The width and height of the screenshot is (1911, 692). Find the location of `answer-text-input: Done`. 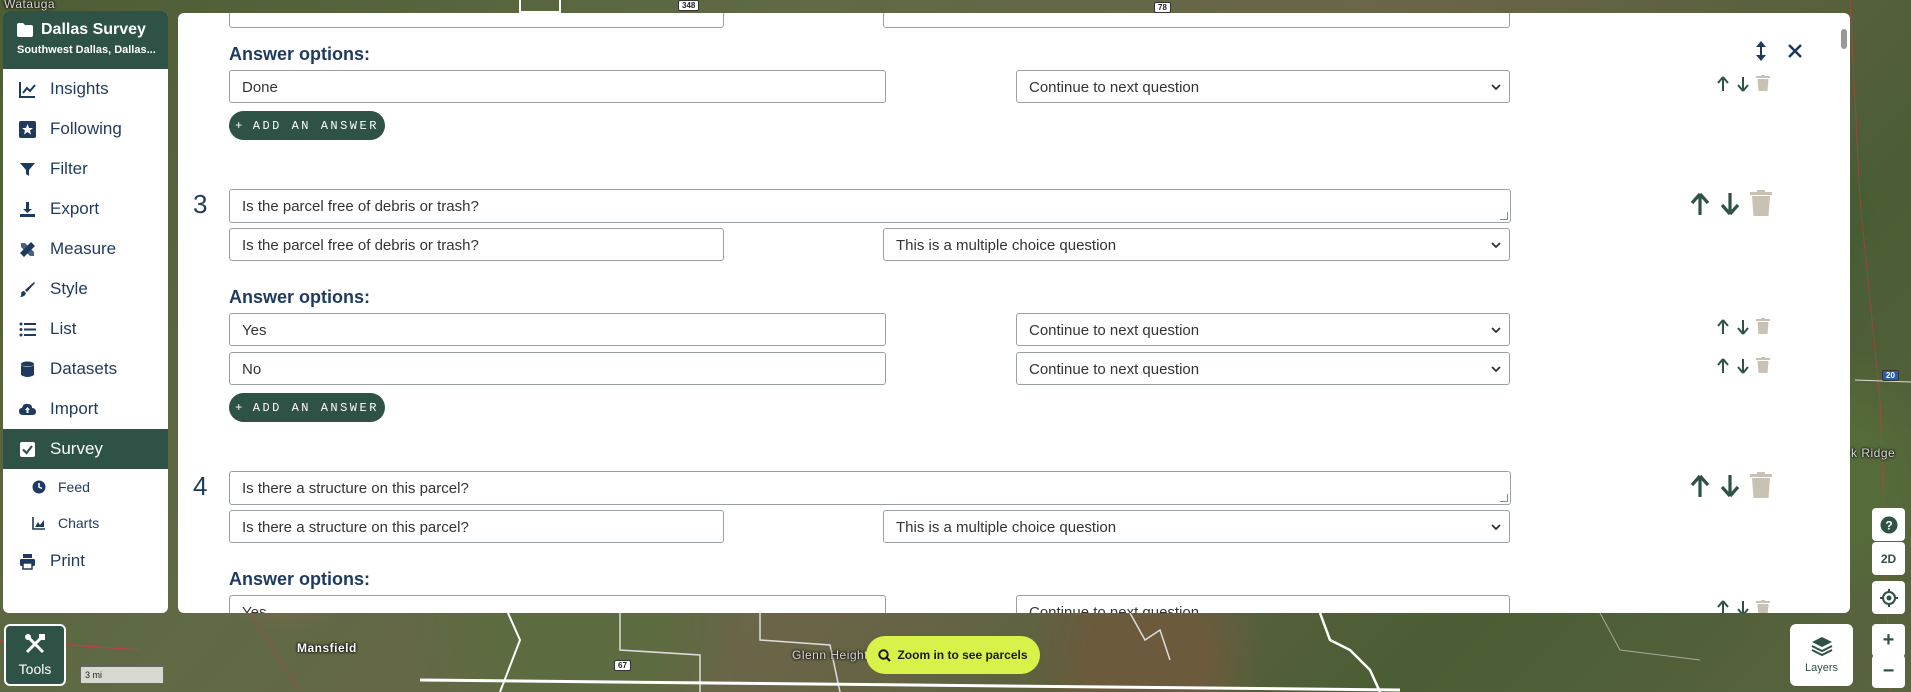

answer-text-input: Done is located at coordinates (557, 86).